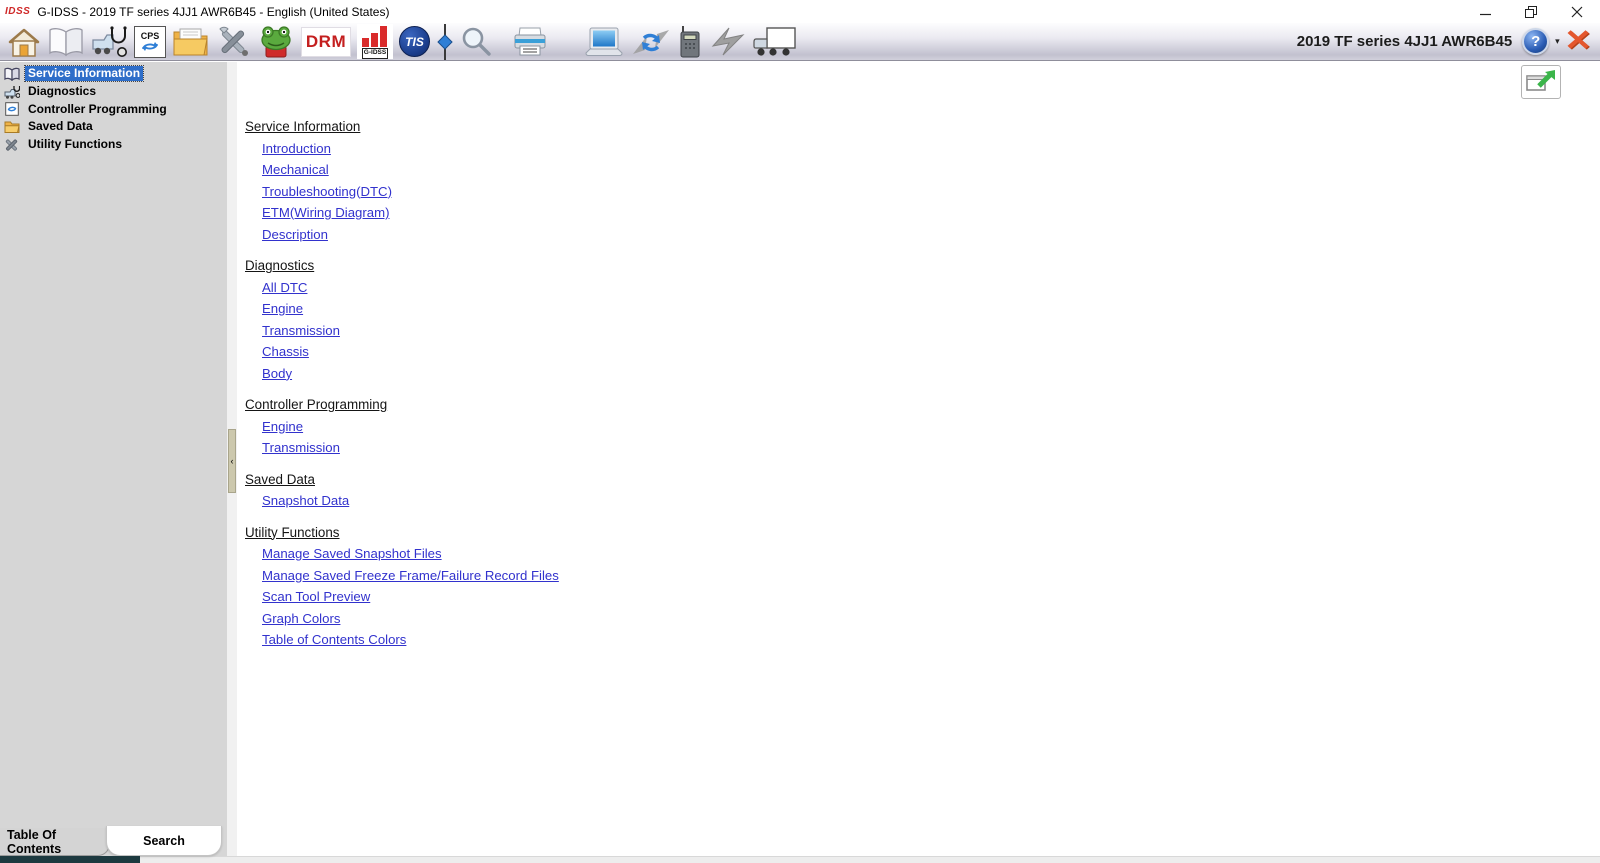 This screenshot has height=863, width=1600. I want to click on content-link-scan-tool-preview: Scan Tool Preview, so click(316, 597).